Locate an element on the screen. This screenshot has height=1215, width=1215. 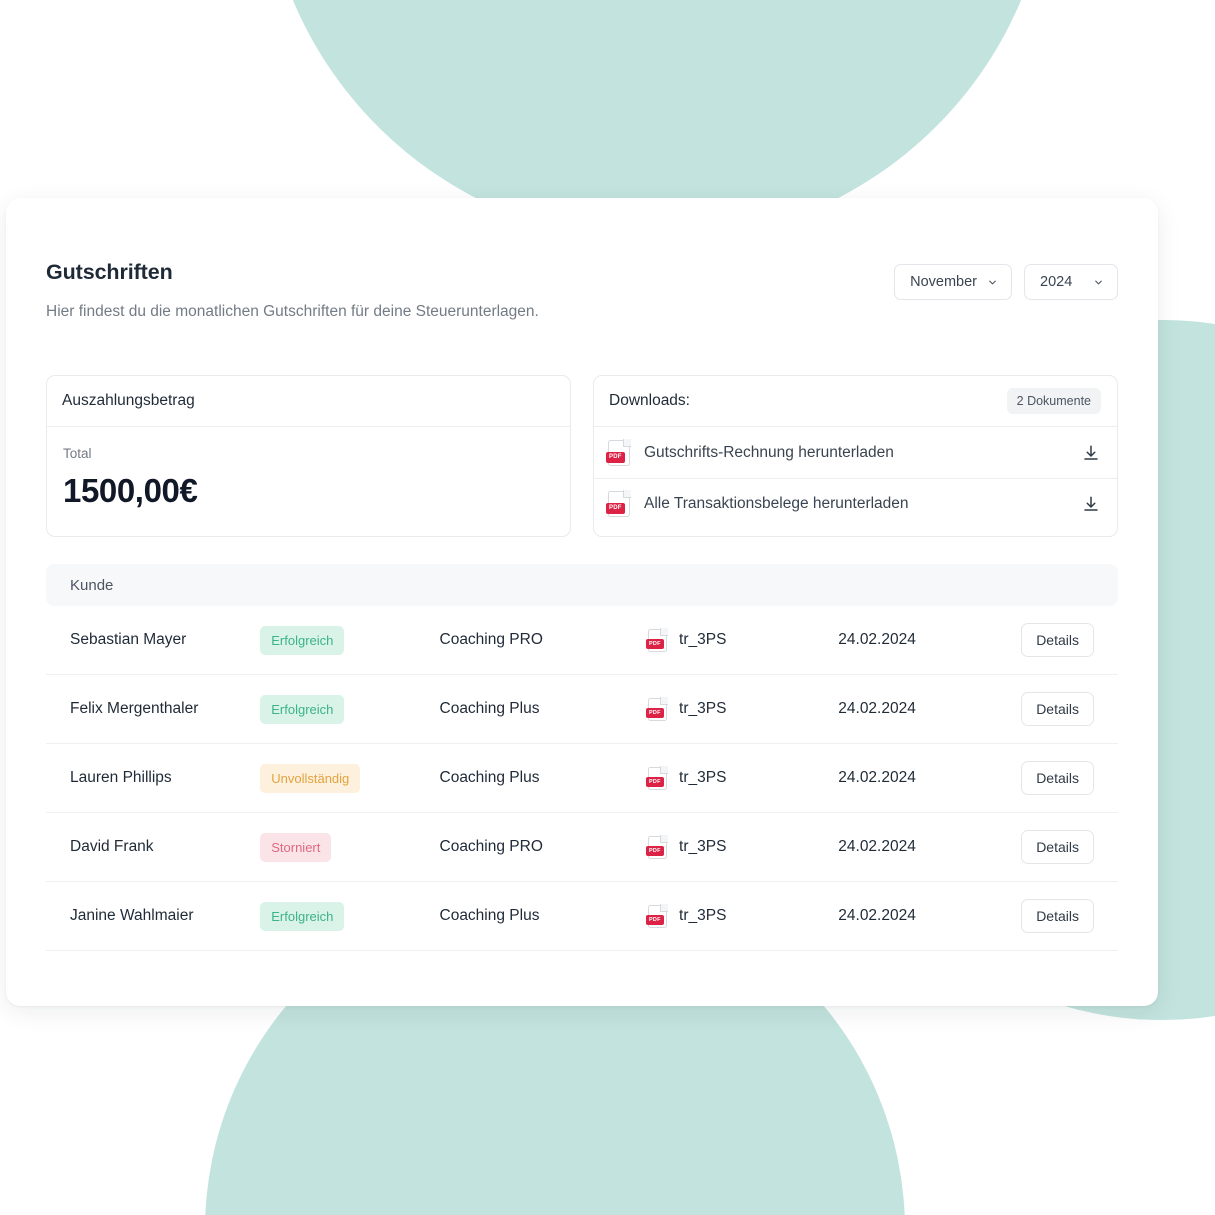
downloads-card-title: Downloads: is located at coordinates (649, 400).